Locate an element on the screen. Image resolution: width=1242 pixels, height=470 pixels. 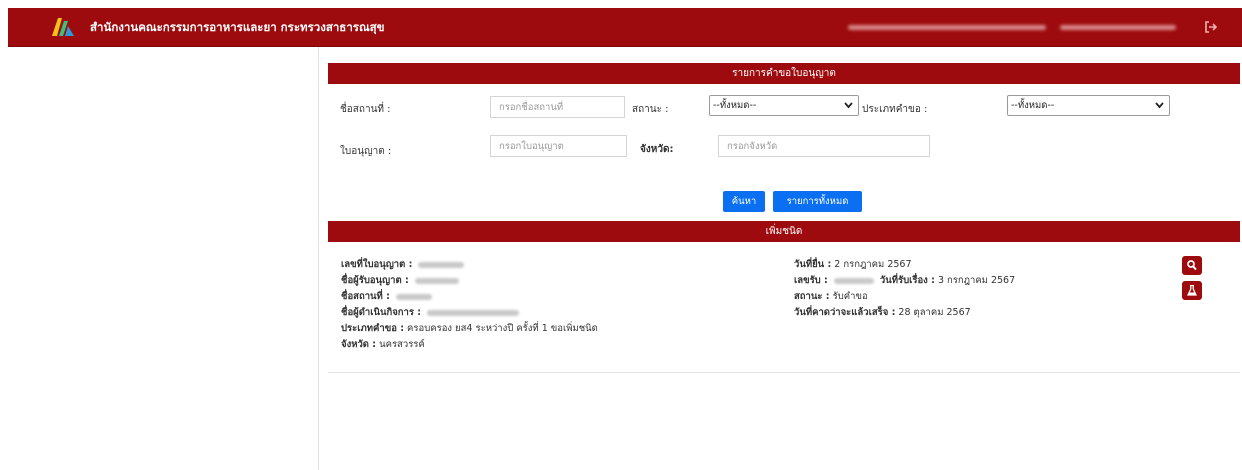
license-no-row: เลขที่ใบอนุญาต : is located at coordinates (403, 264).